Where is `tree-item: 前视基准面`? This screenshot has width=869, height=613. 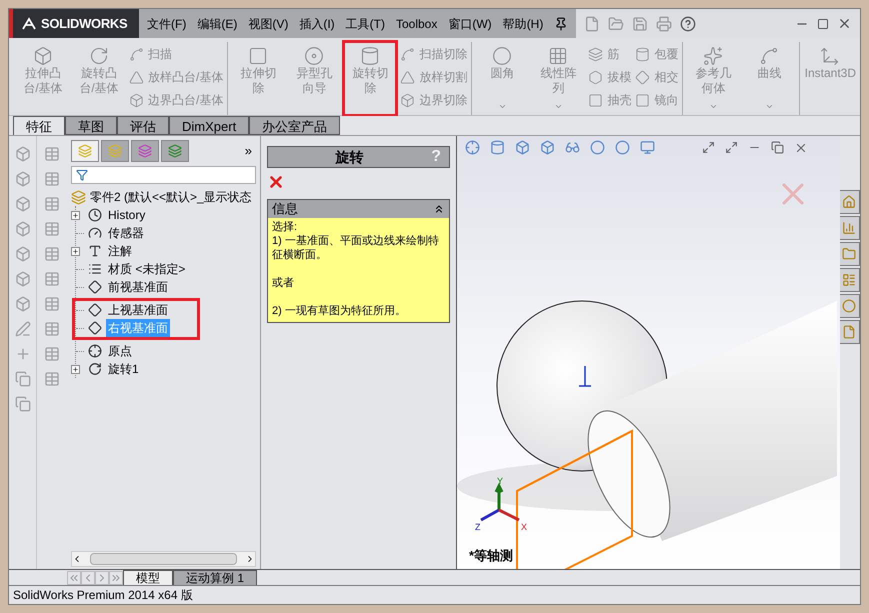
tree-item: 前视基准面 is located at coordinates (138, 287).